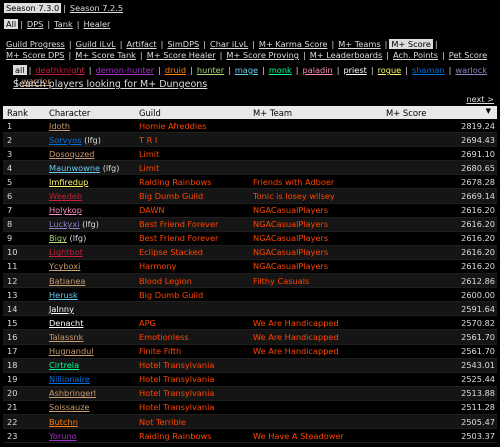 The height and width of the screenshot is (447, 500). What do you see at coordinates (192, 140) in the screenshot?
I see `guild-cell: T R I` at bounding box center [192, 140].